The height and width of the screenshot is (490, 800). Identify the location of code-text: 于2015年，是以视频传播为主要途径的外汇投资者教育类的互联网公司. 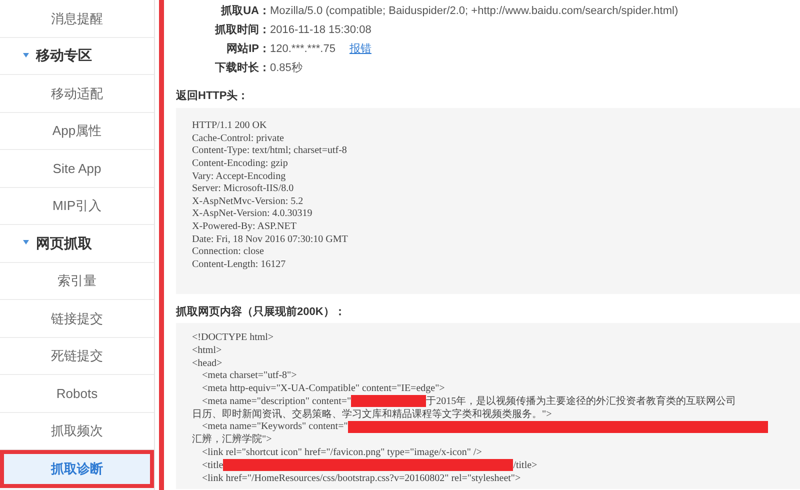
(581, 401).